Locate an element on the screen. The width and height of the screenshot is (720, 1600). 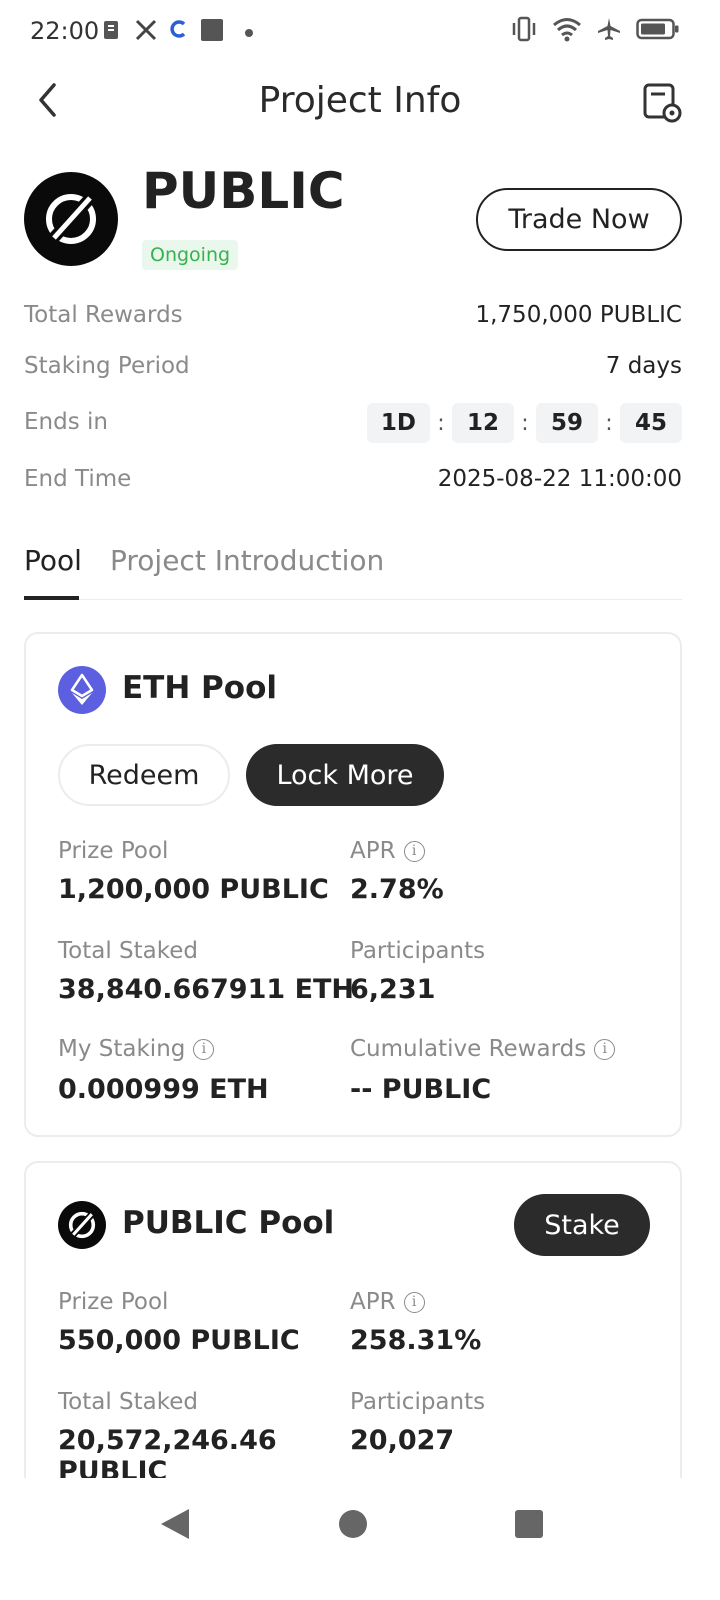
end-time-label: End Time is located at coordinates (78, 479).